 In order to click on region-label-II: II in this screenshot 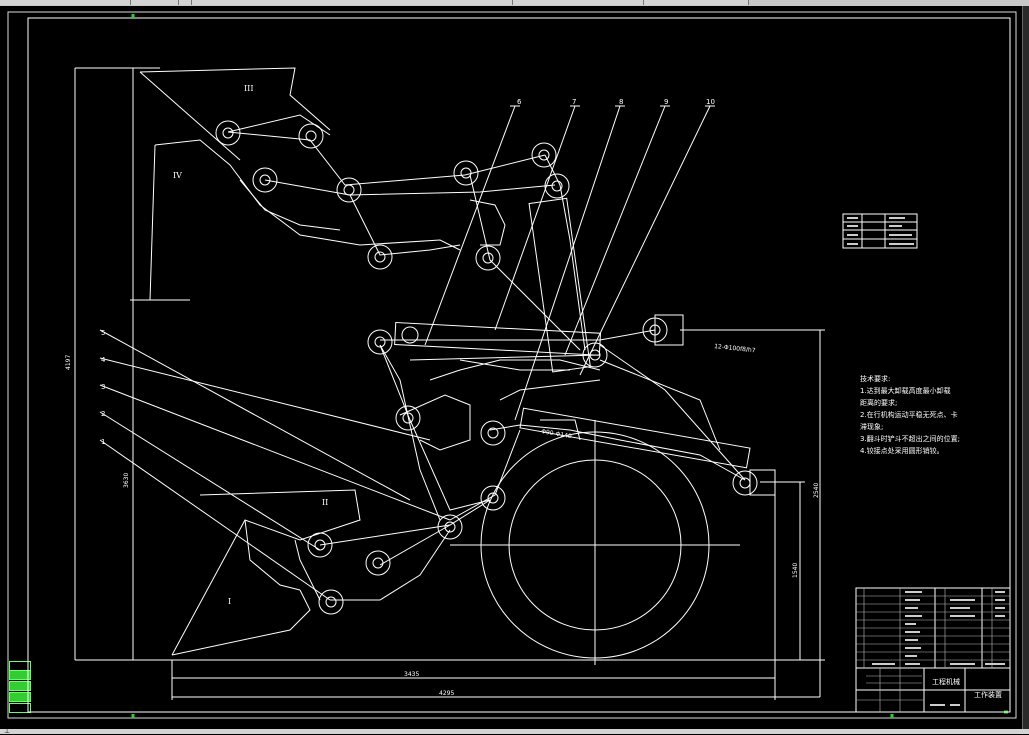, I will do `click(325, 502)`.